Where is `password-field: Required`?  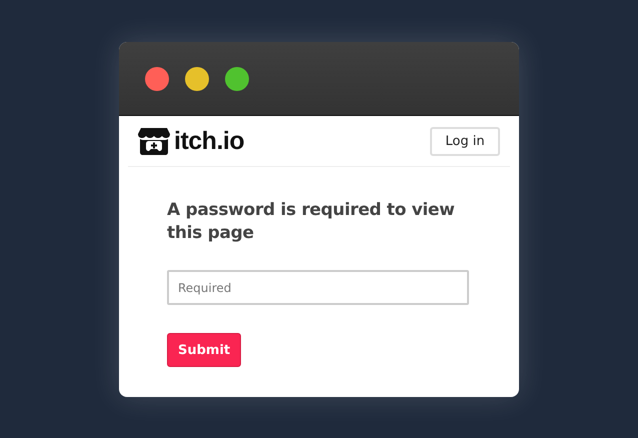 password-field: Required is located at coordinates (318, 287).